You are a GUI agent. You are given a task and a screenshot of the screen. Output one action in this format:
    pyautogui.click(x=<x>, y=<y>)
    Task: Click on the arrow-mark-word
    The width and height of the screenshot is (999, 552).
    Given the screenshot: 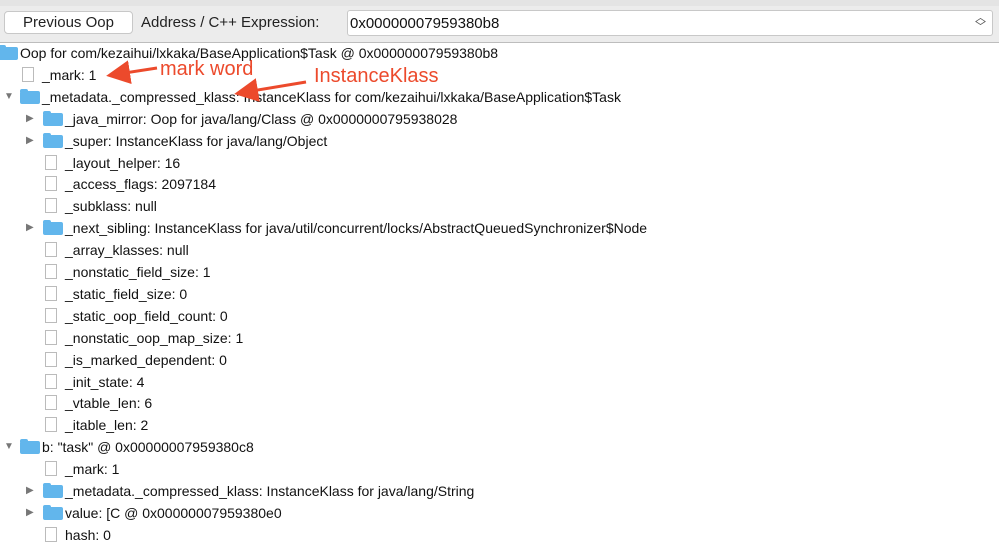 What is the action you would take?
    pyautogui.click(x=132, y=72)
    